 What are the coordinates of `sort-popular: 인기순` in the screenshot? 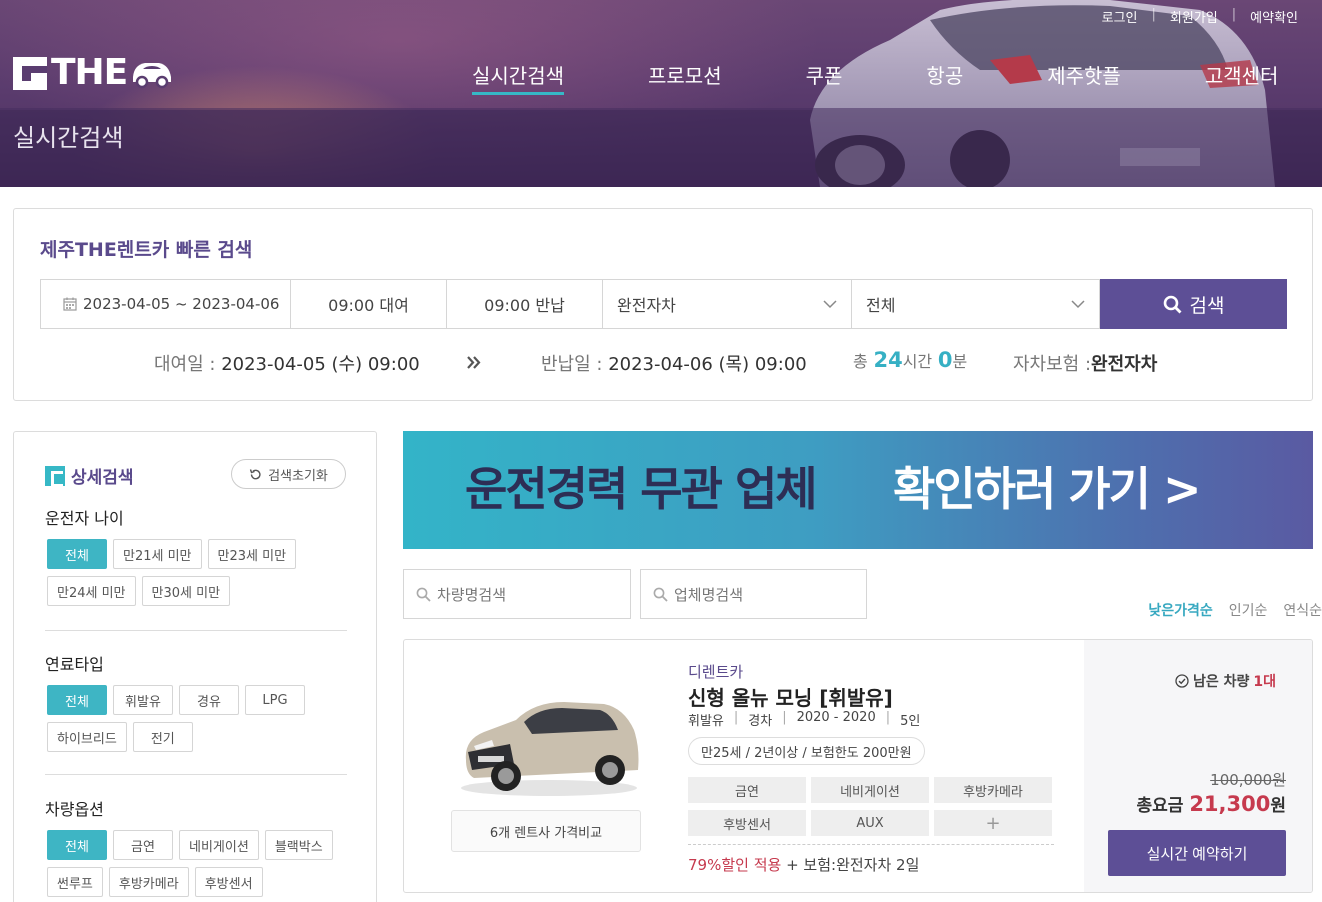 It's located at (1248, 610).